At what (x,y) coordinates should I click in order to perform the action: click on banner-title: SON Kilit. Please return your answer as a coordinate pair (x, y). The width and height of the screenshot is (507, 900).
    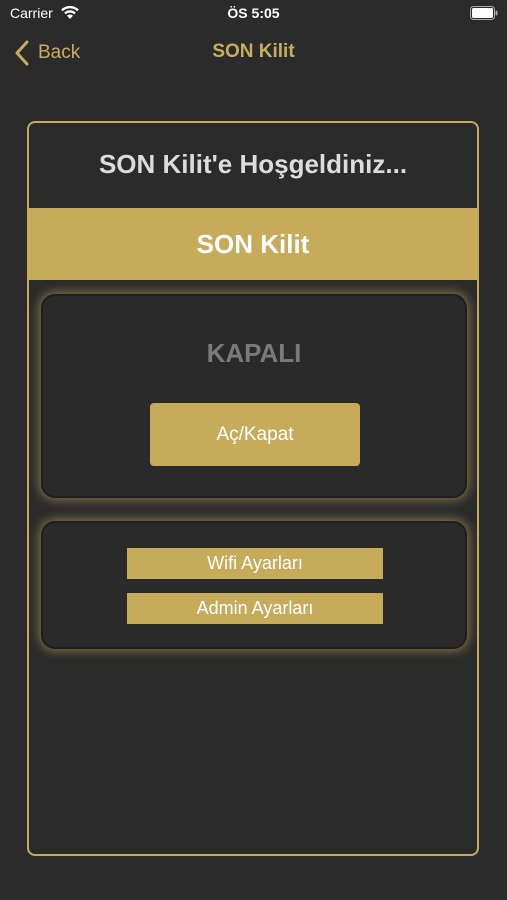
    Looking at the image, I should click on (253, 244).